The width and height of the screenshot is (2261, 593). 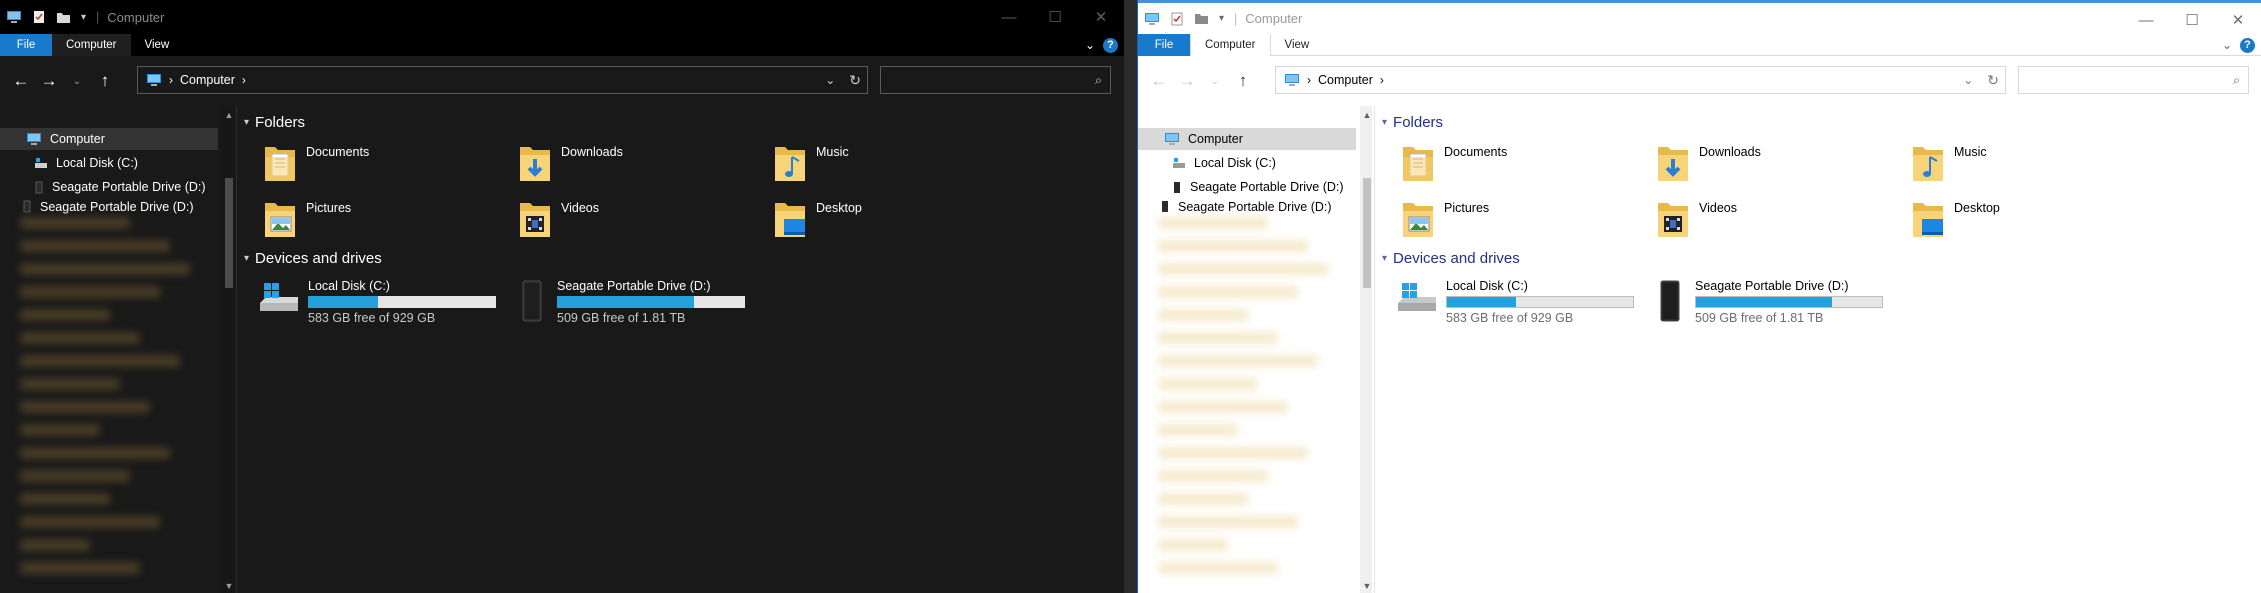 What do you see at coordinates (1177, 187) in the screenshot?
I see `external-drive-icon` at bounding box center [1177, 187].